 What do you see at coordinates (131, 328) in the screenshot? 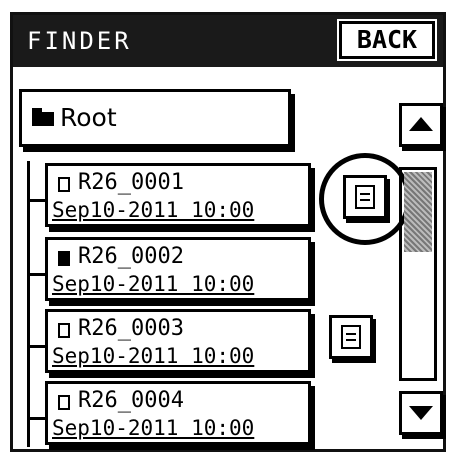
I see `file-name: R26_0003` at bounding box center [131, 328].